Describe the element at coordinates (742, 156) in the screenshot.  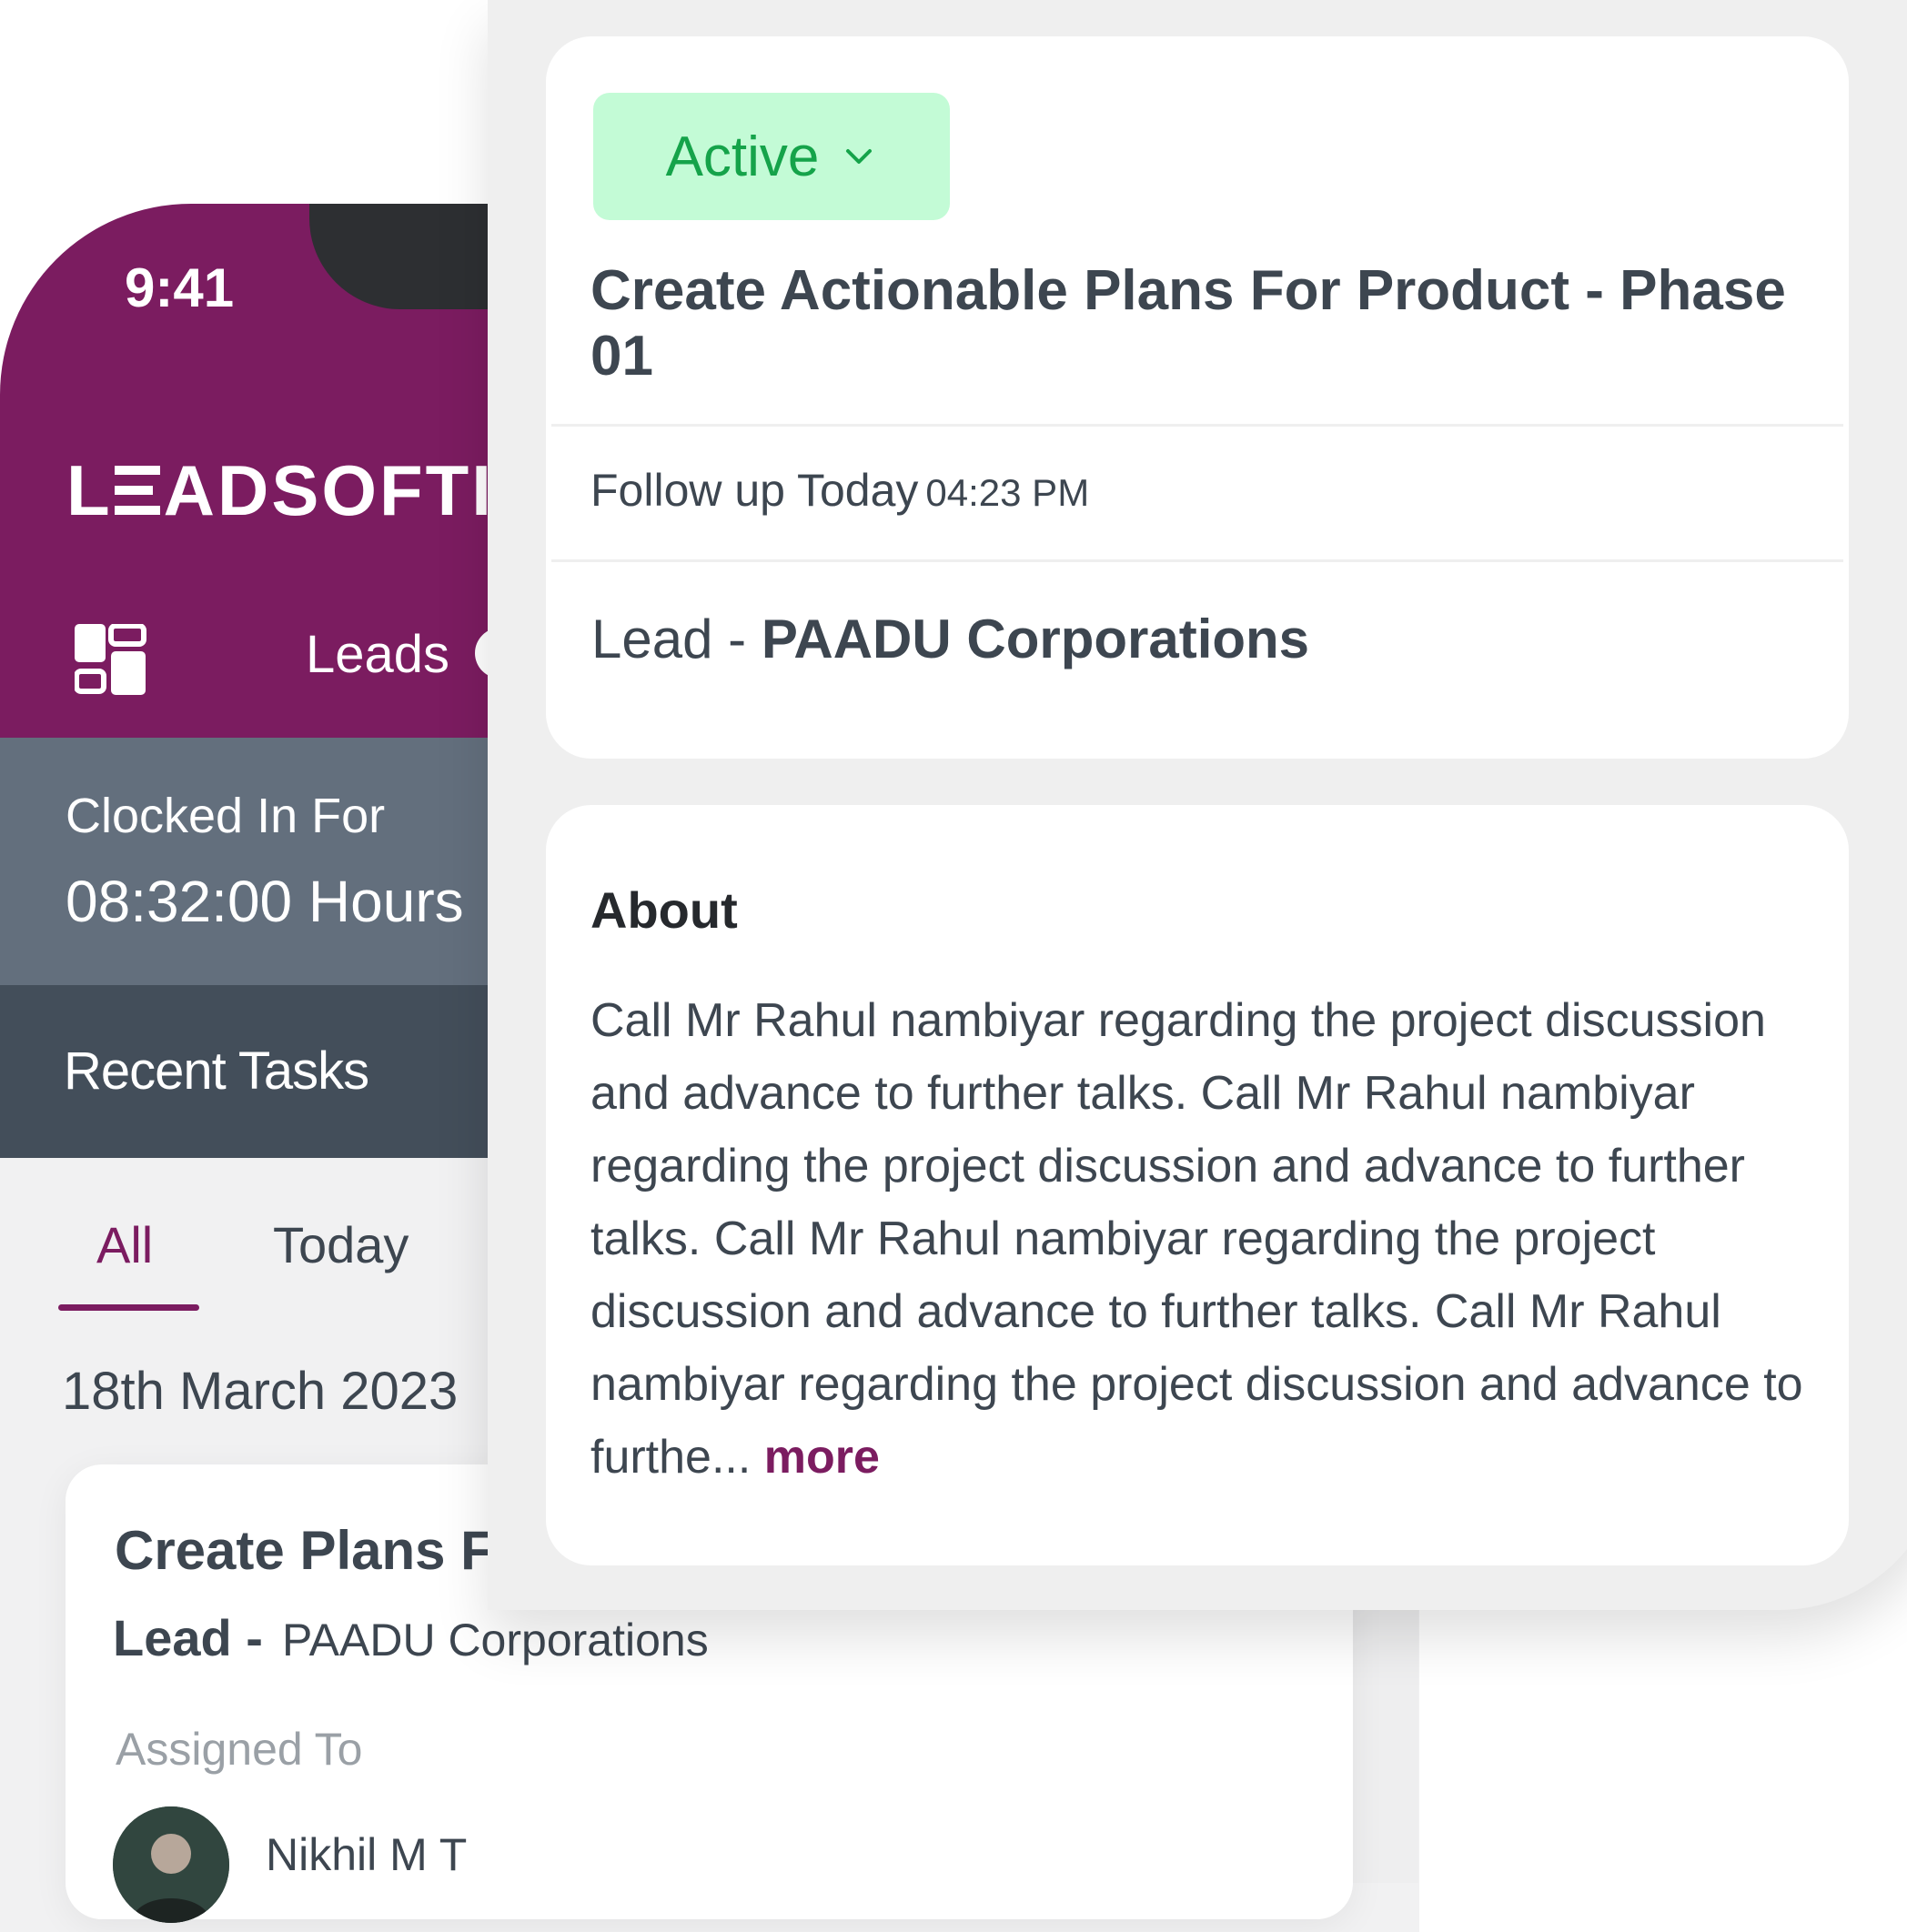
I see `status-value: Active` at that location.